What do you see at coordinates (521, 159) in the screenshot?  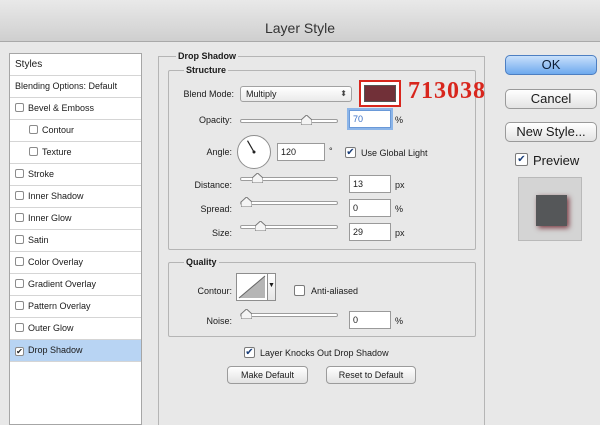 I see `preview-checkbox: ✔` at bounding box center [521, 159].